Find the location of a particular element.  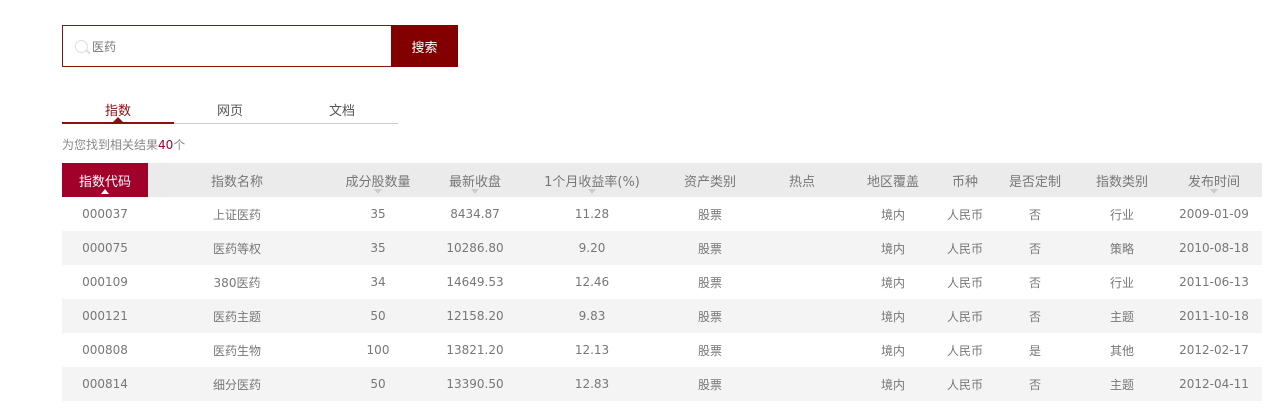

column-header: 币种 is located at coordinates (965, 180).